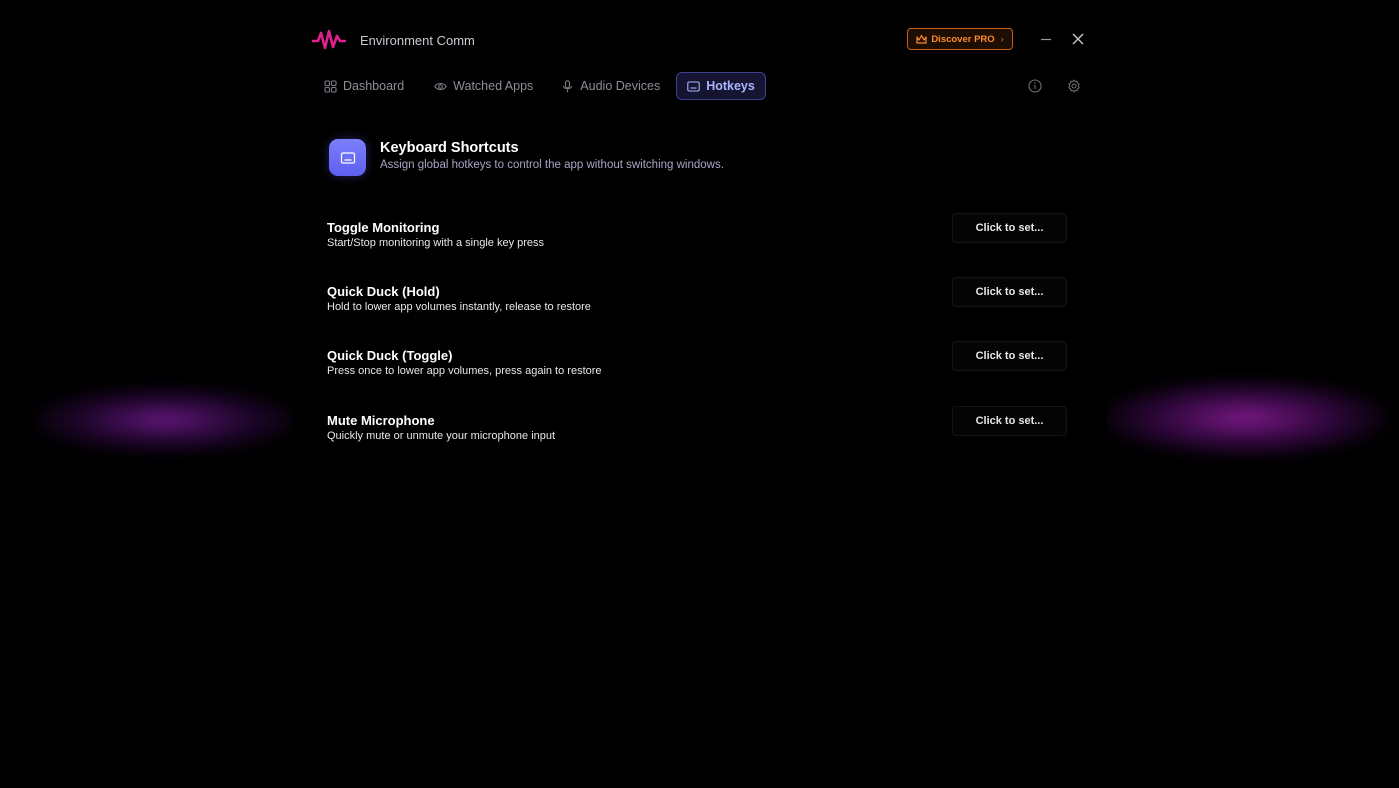 The width and height of the screenshot is (1399, 788). I want to click on tab-watched-apps: Watched Apps, so click(483, 86).